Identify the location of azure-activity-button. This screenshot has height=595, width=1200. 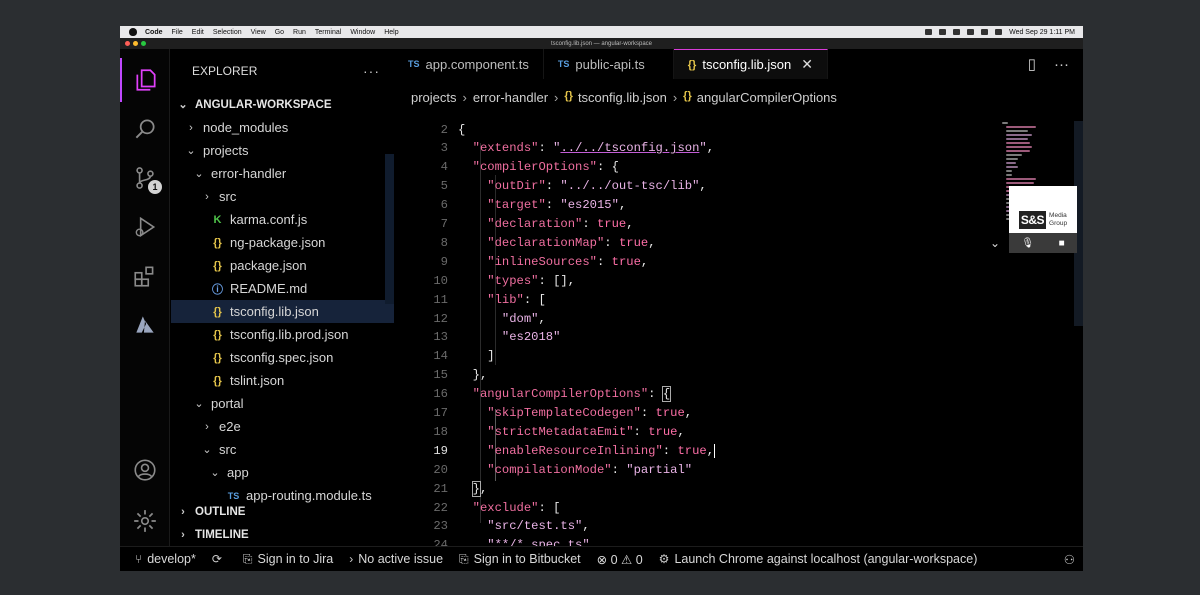
(145, 325).